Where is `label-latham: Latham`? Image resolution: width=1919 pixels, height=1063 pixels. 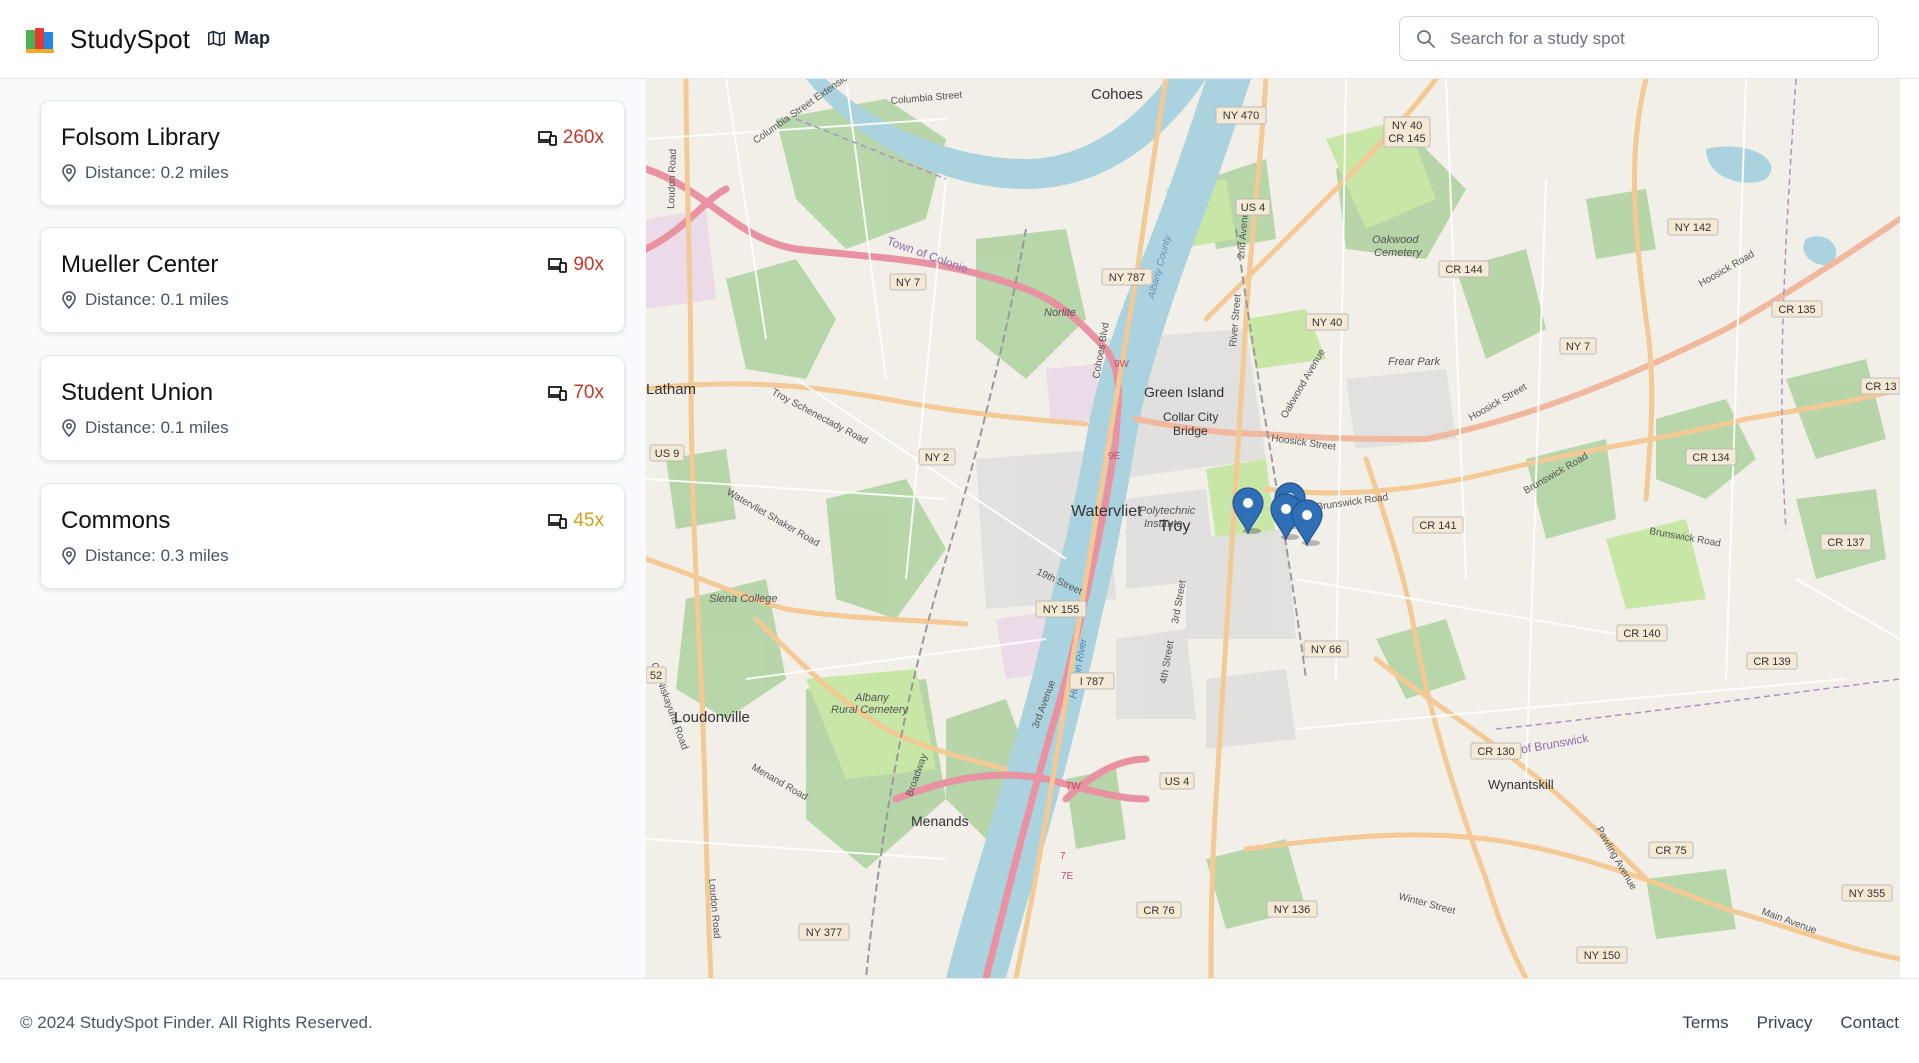
label-latham: Latham is located at coordinates (671, 389).